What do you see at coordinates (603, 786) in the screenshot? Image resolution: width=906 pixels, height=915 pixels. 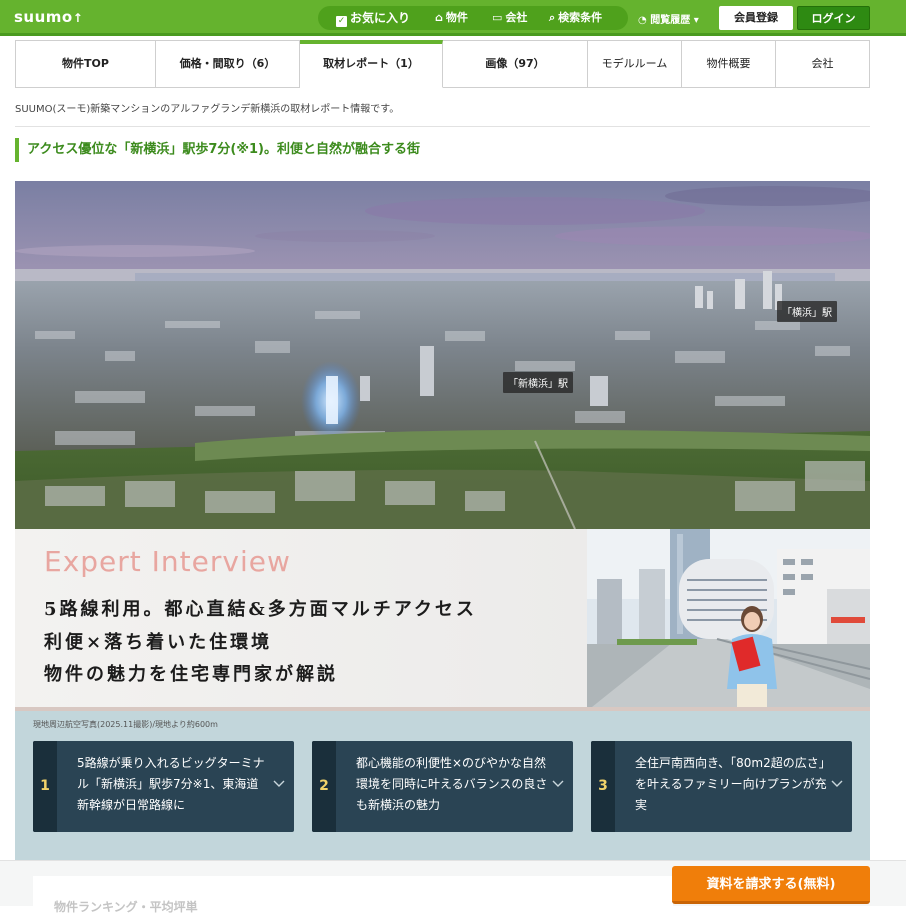 I see `point-number: 3` at bounding box center [603, 786].